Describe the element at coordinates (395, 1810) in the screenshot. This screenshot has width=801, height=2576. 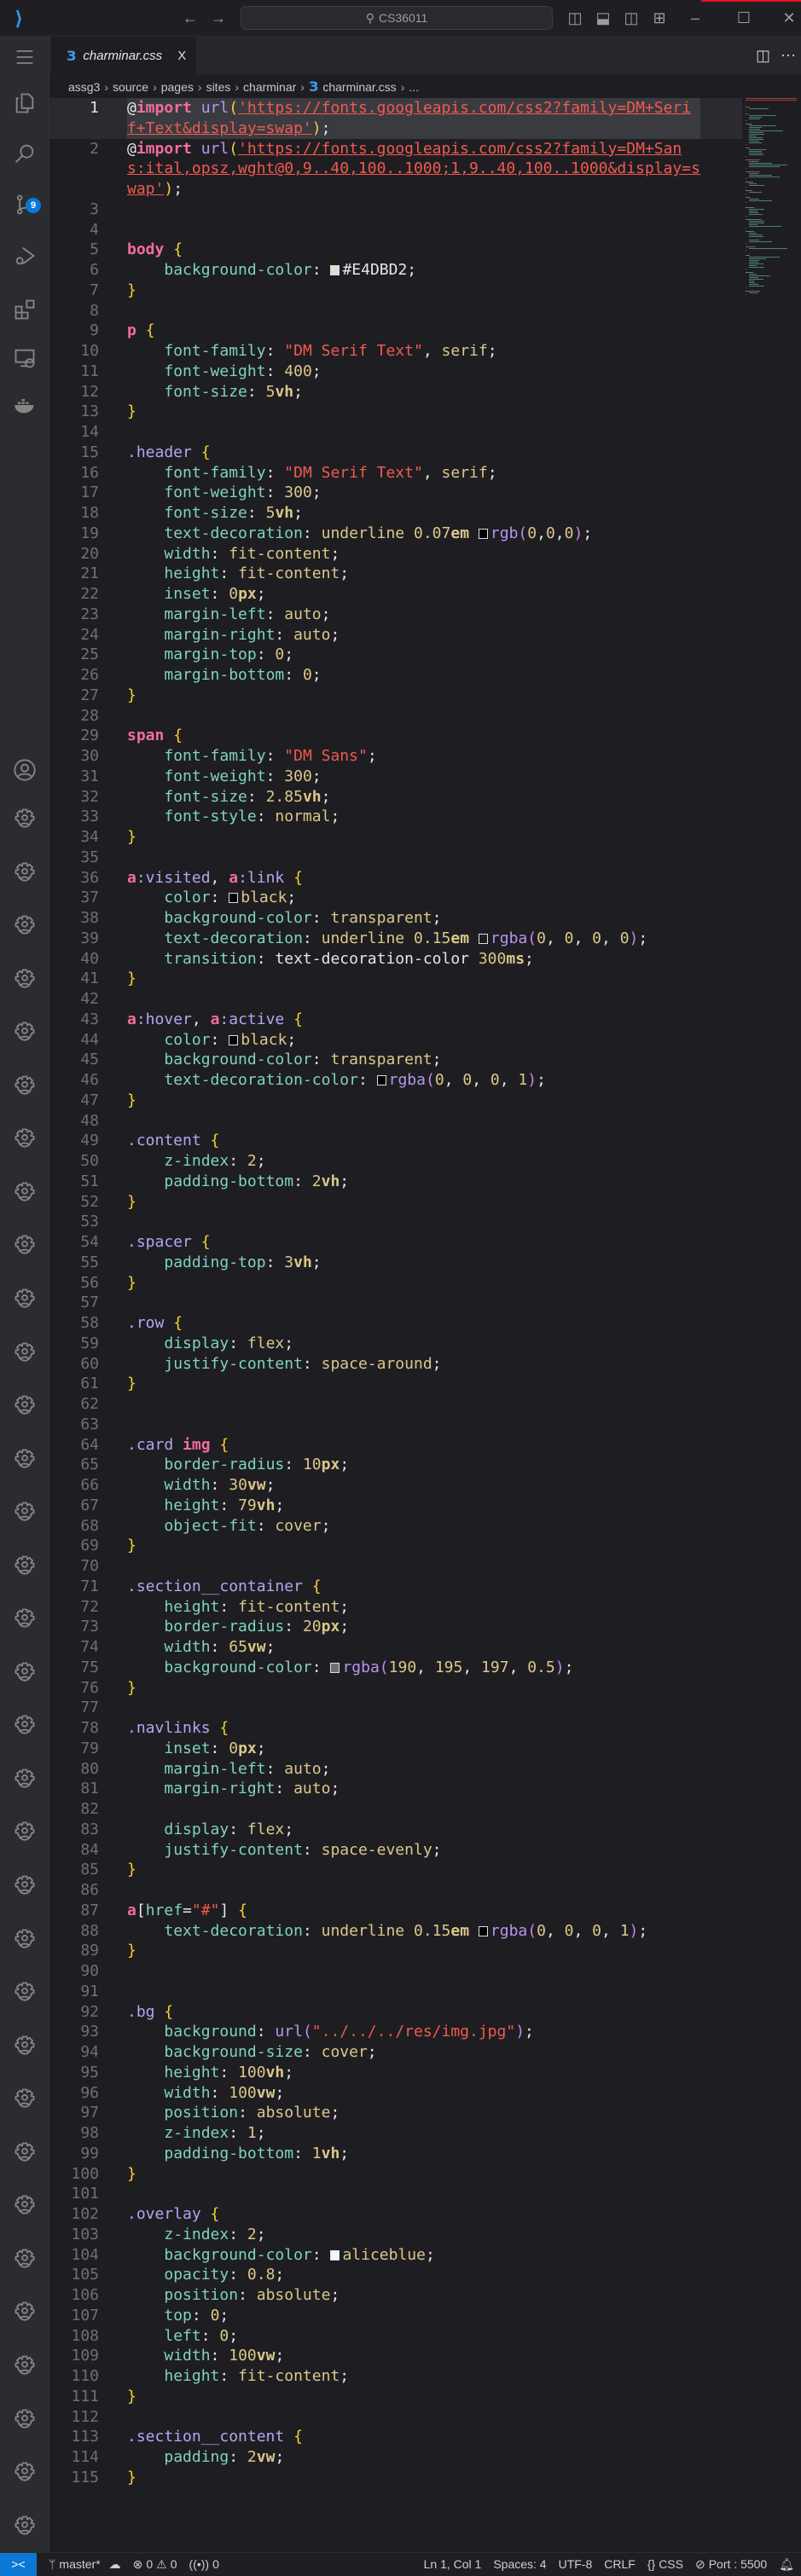
I see `code-line: 82` at that location.